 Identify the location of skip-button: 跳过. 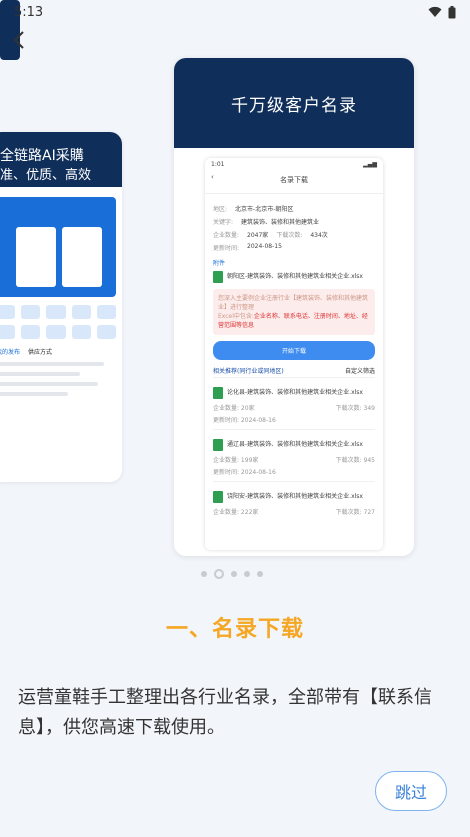
(411, 791).